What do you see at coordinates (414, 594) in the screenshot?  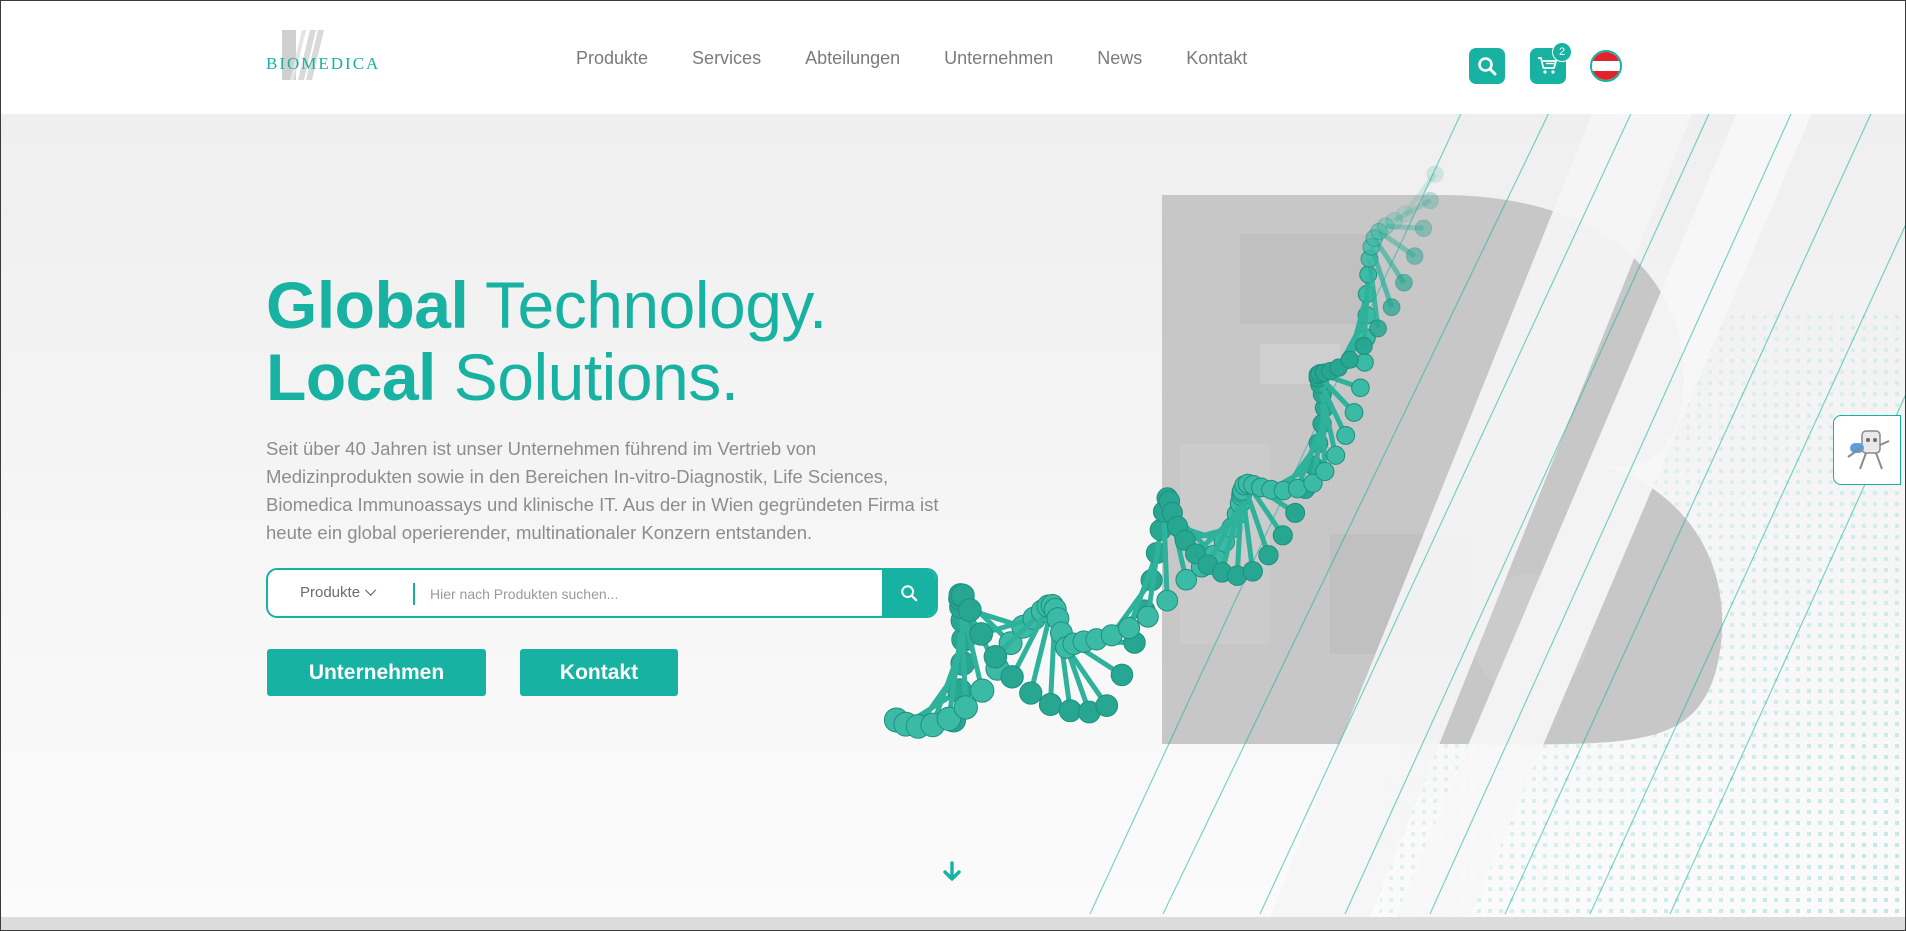 I see `search-divider` at bounding box center [414, 594].